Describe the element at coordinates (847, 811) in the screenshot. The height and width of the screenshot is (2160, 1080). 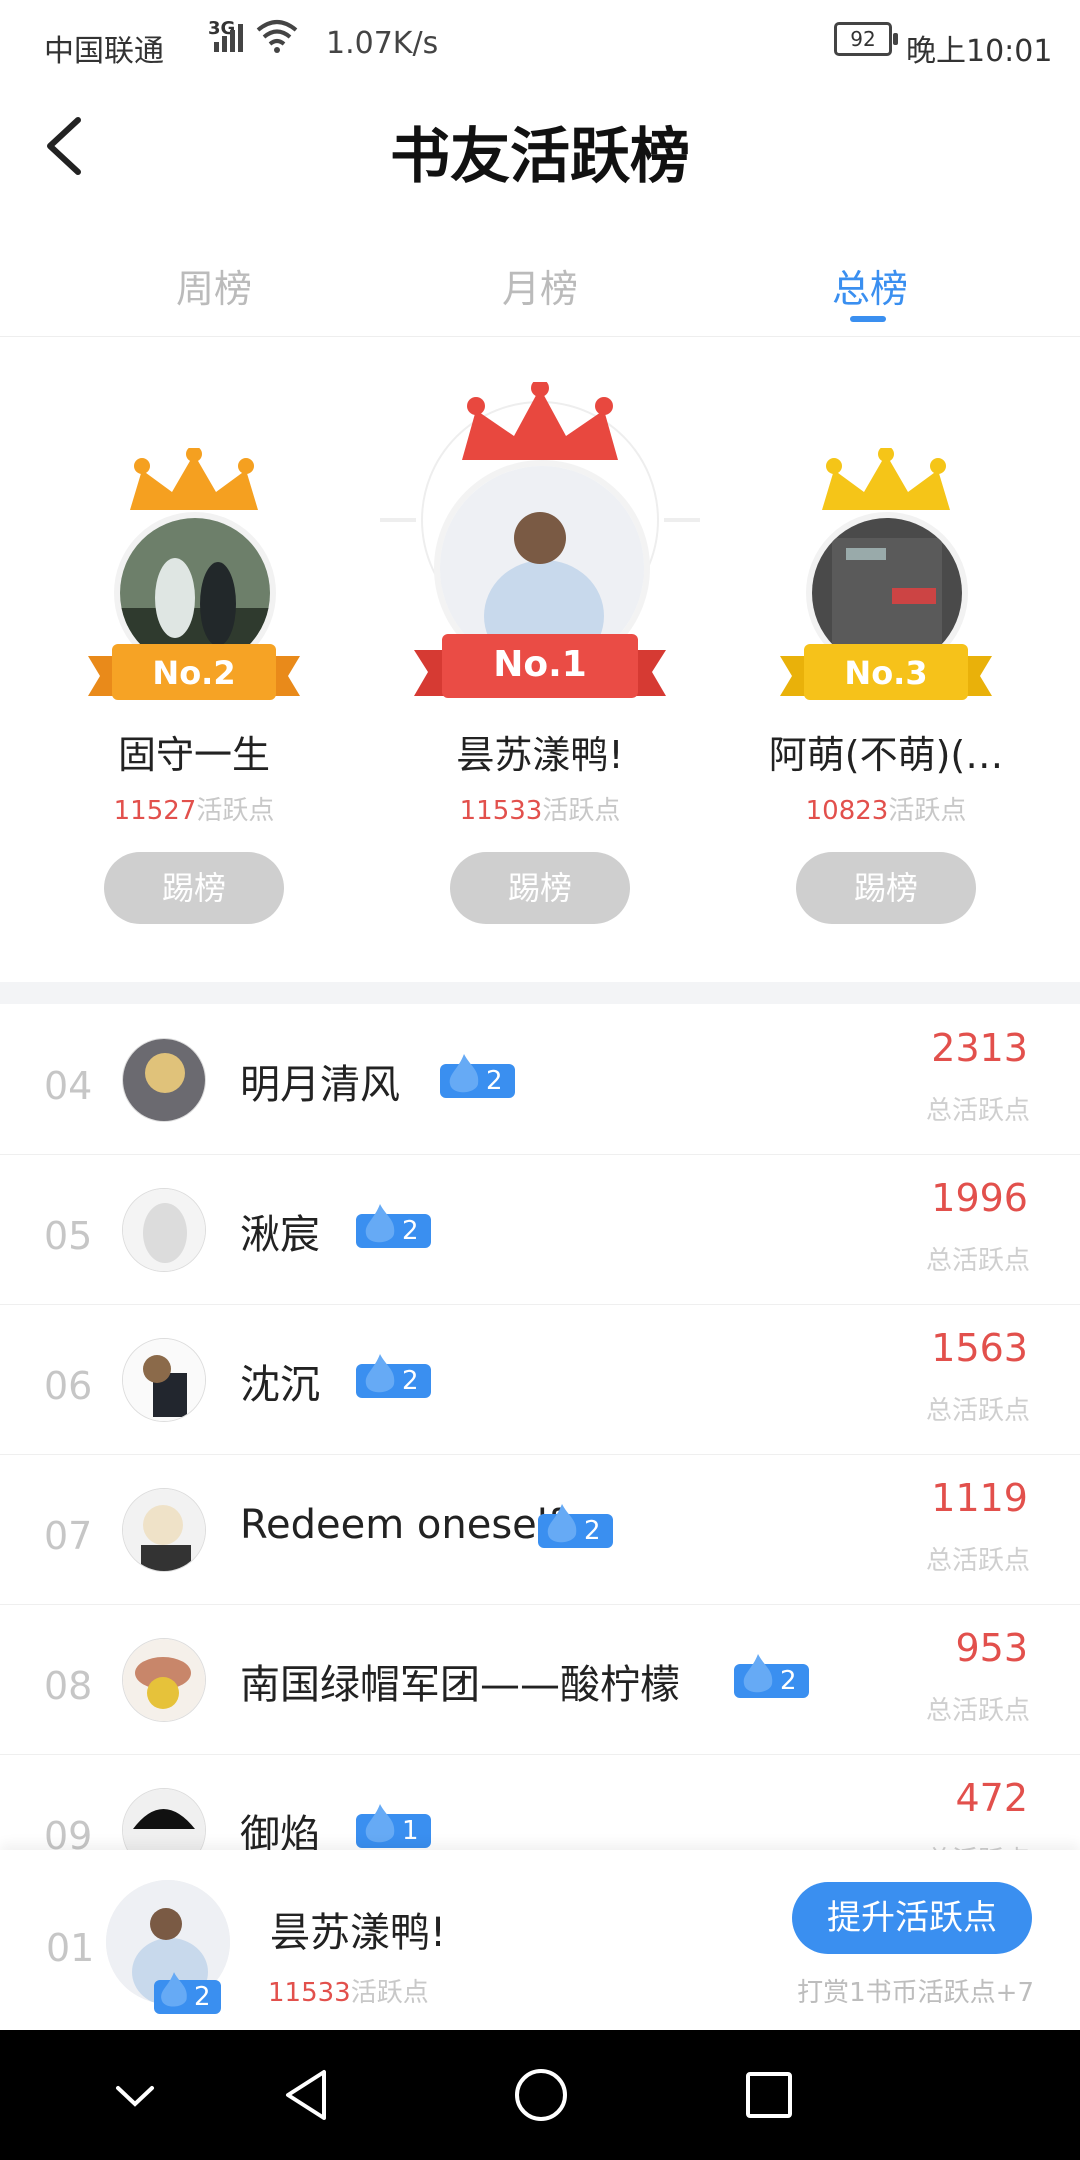
I see `points-value: 10823` at that location.